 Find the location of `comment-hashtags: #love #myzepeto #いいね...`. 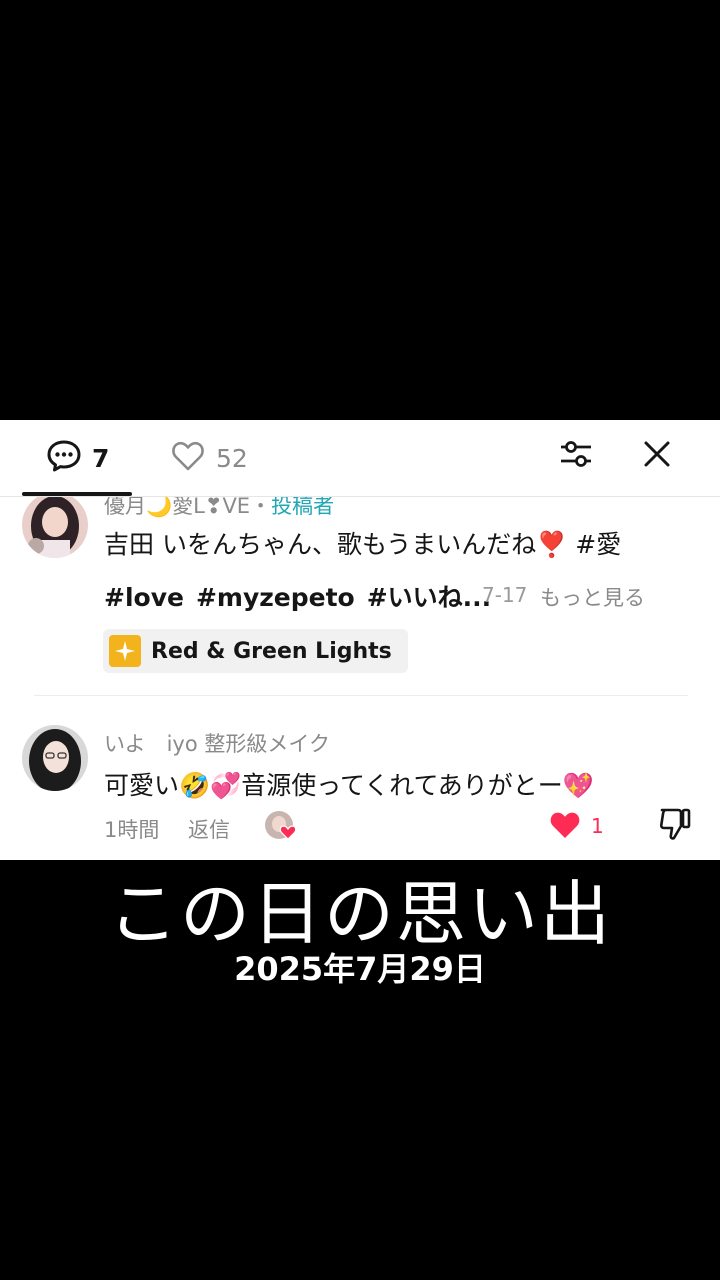

comment-hashtags: #love #myzepeto #いいね... is located at coordinates (303, 596).